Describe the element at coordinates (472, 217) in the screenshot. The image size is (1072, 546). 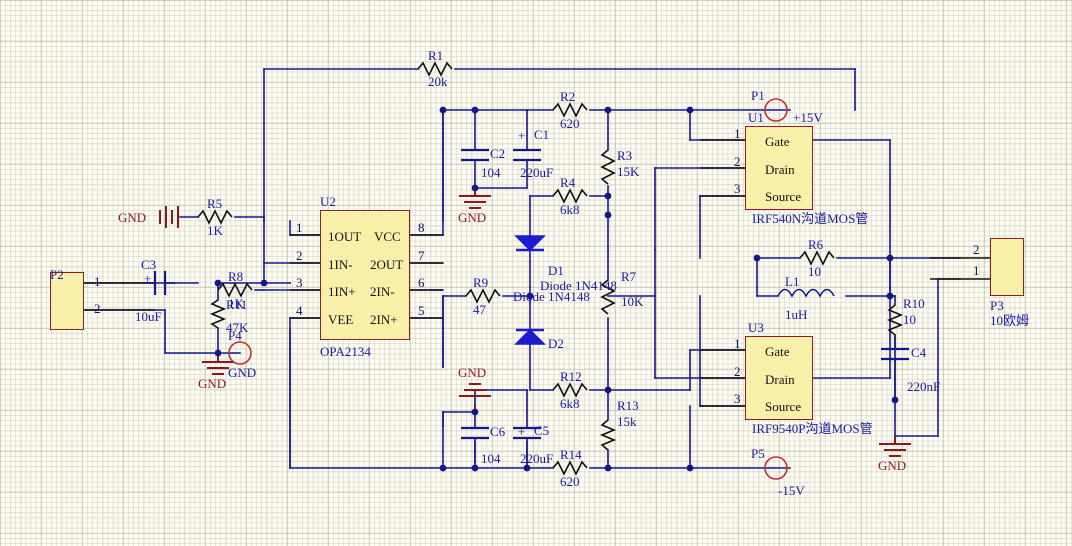
I see `gnd-label-c2: GND` at that location.